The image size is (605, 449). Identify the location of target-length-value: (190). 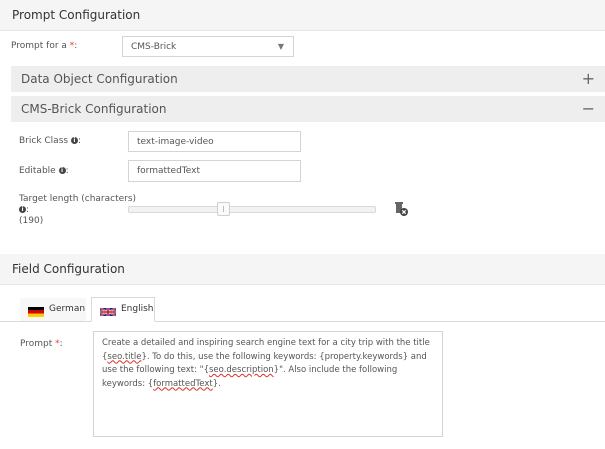
(31, 221).